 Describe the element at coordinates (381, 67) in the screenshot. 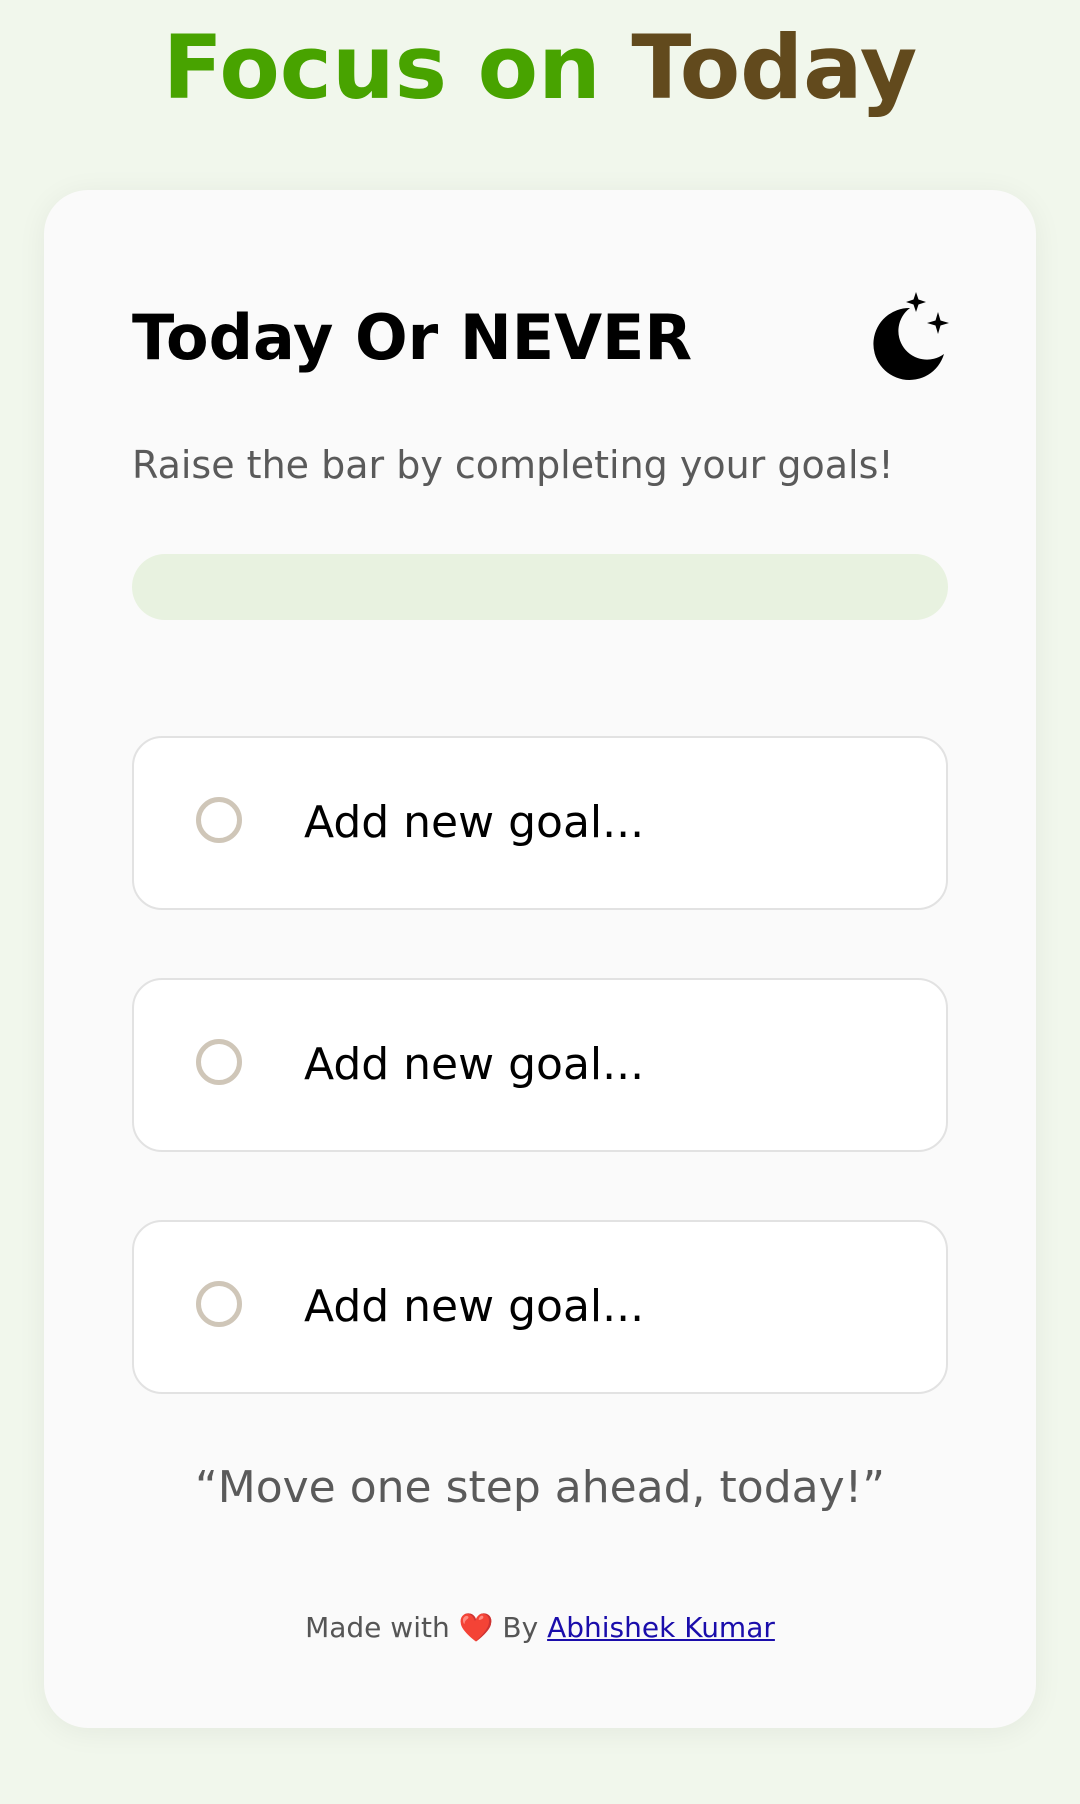

I see `app-title-part-focus: Focus on` at that location.